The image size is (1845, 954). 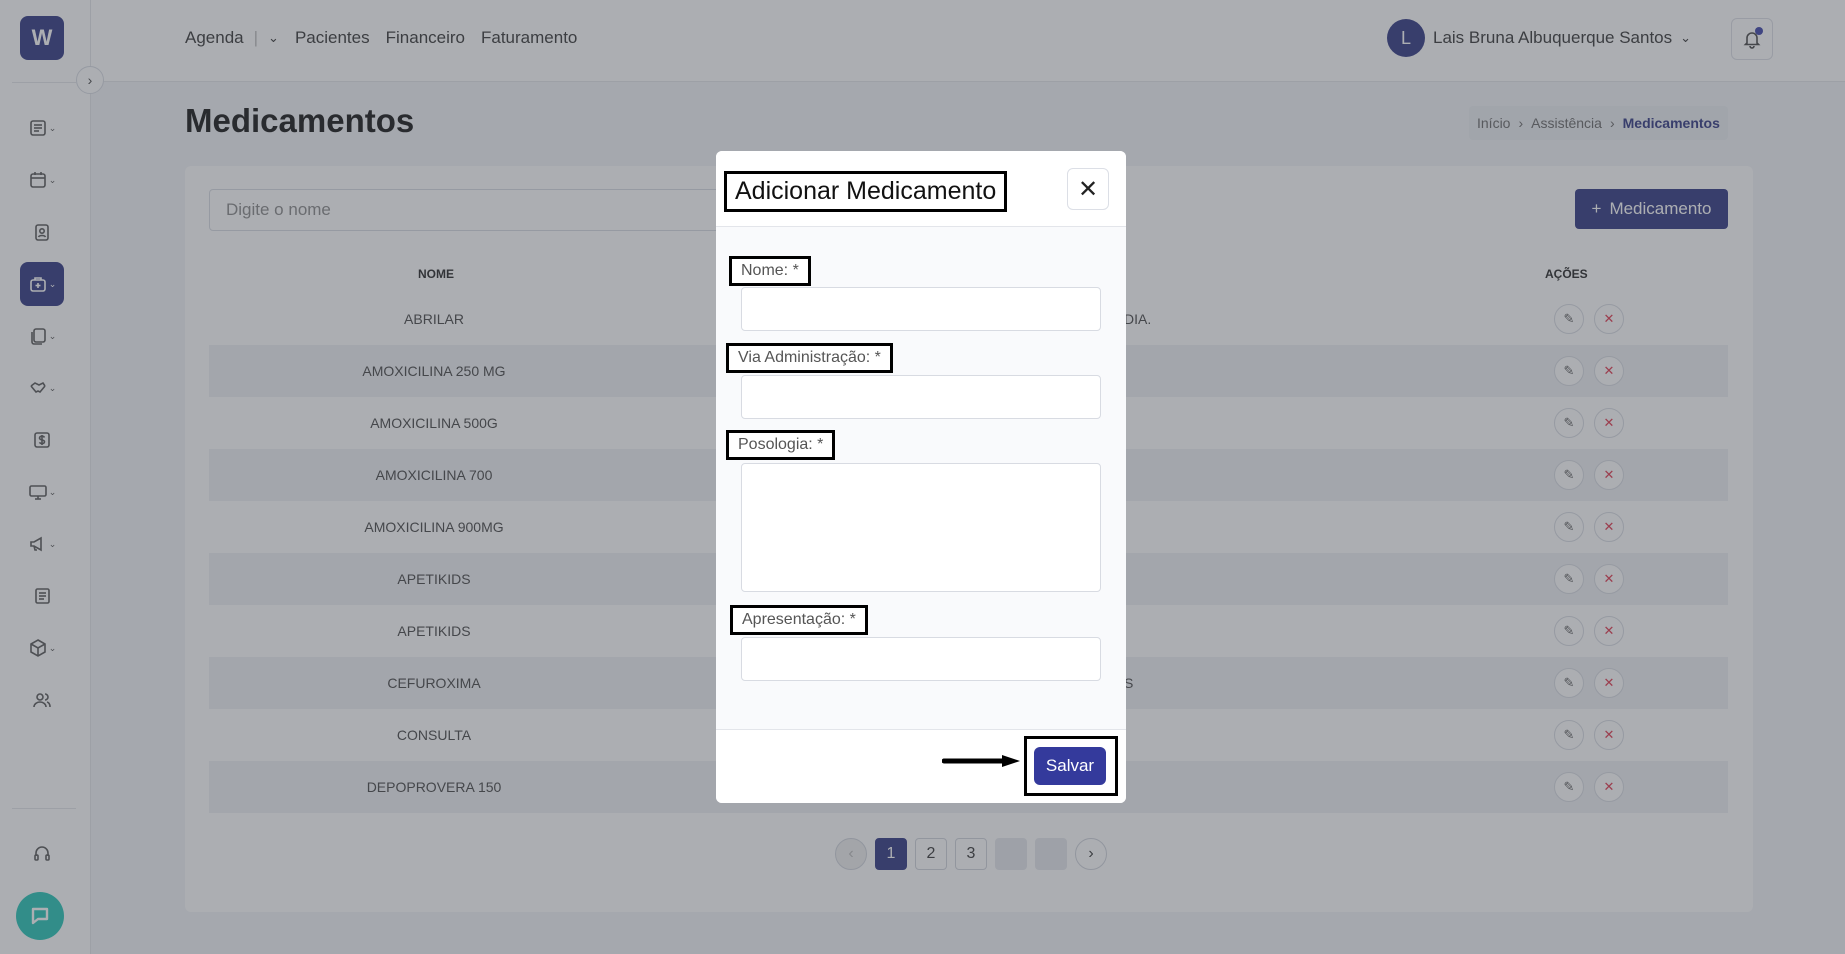 What do you see at coordinates (981, 761) in the screenshot?
I see `arrow-right-icon` at bounding box center [981, 761].